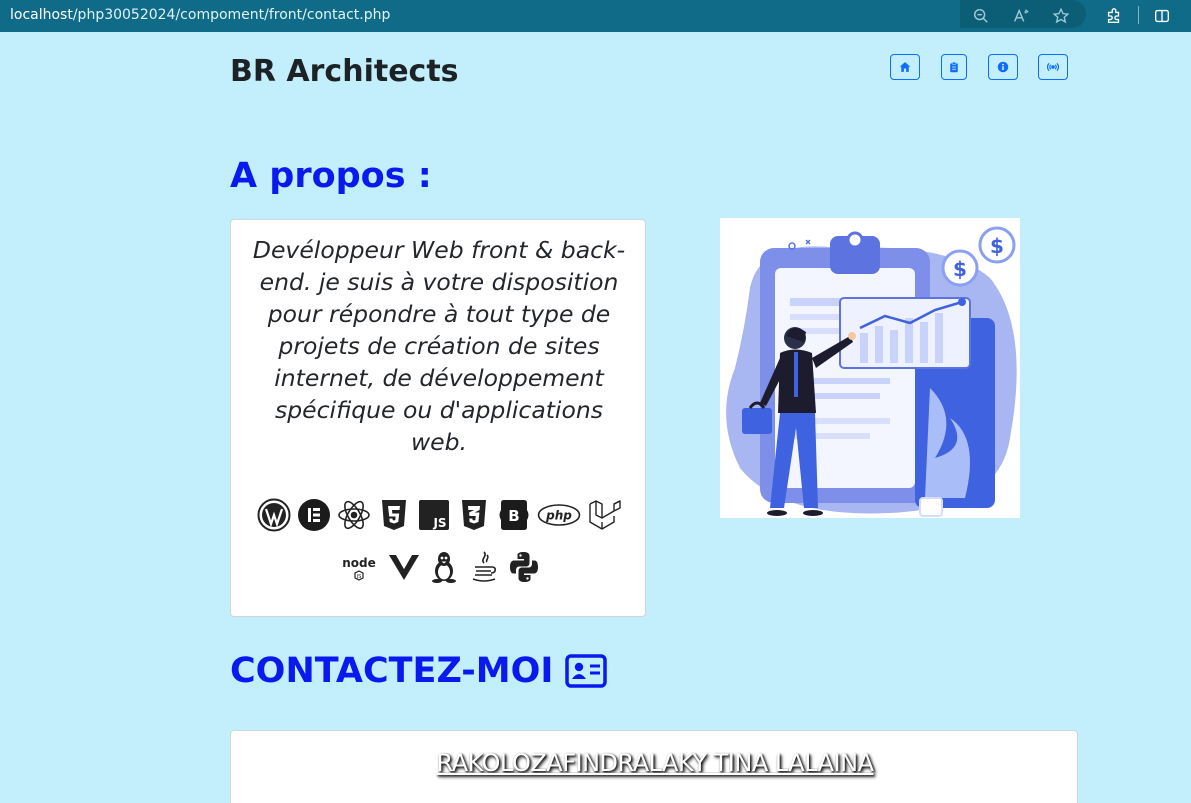 Image resolution: width=1191 pixels, height=803 pixels. What do you see at coordinates (1021, 16) in the screenshot?
I see `read-aloud-icon` at bounding box center [1021, 16].